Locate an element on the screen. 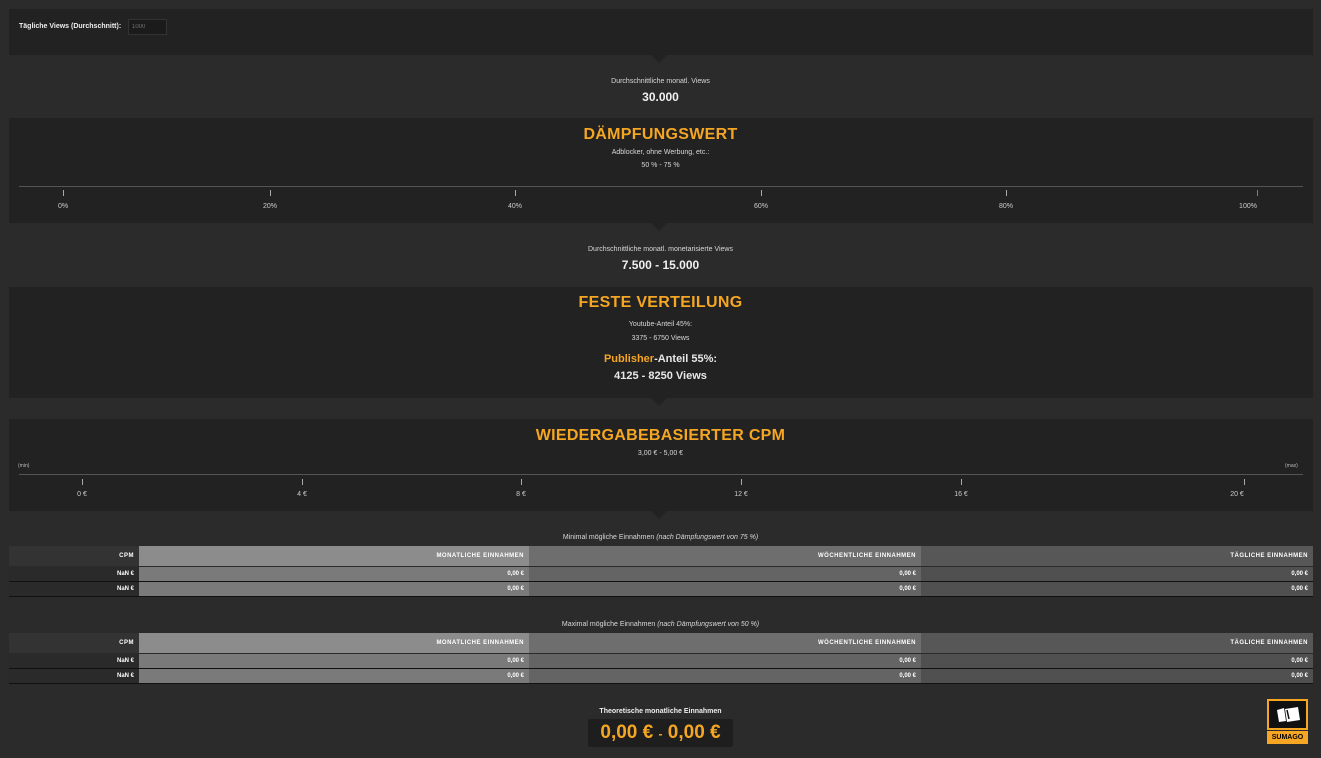 This screenshot has height=758, width=1321. damping-tick-label: 0% is located at coordinates (63, 206).